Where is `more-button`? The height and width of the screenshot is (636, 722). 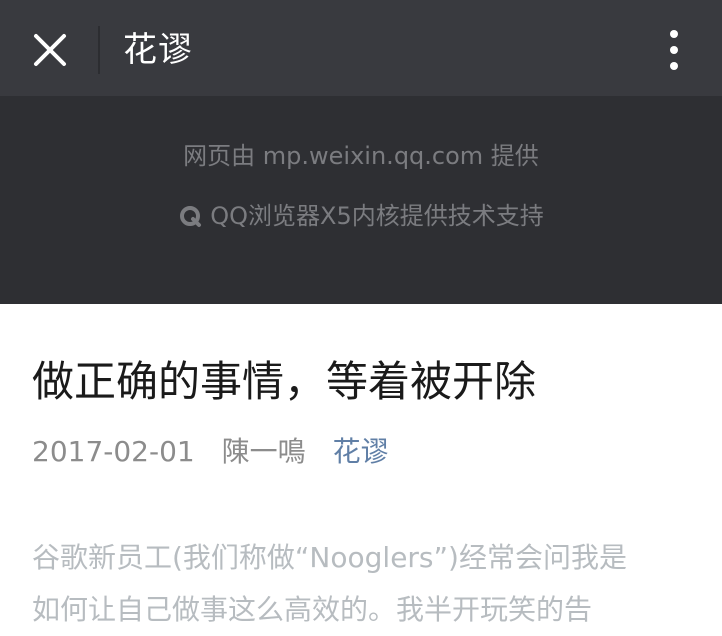 more-button is located at coordinates (674, 50).